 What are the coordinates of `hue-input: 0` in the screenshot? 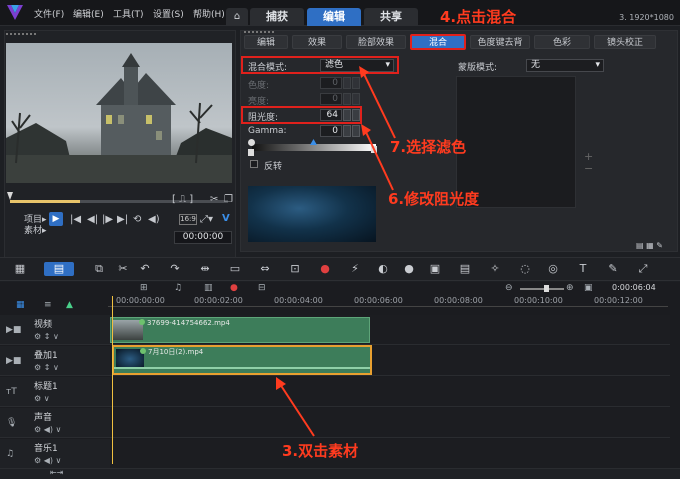 It's located at (331, 83).